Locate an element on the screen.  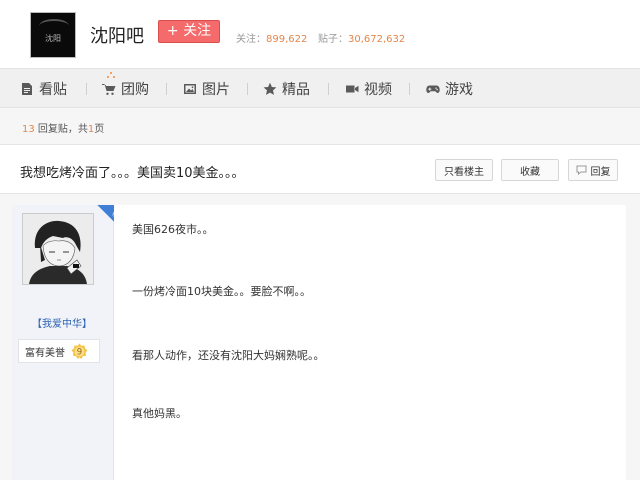
forum-header: 沈阳 沈阳吧 + 关注 关注：899,622 贴子：30,672,632 is located at coordinates (320, 34).